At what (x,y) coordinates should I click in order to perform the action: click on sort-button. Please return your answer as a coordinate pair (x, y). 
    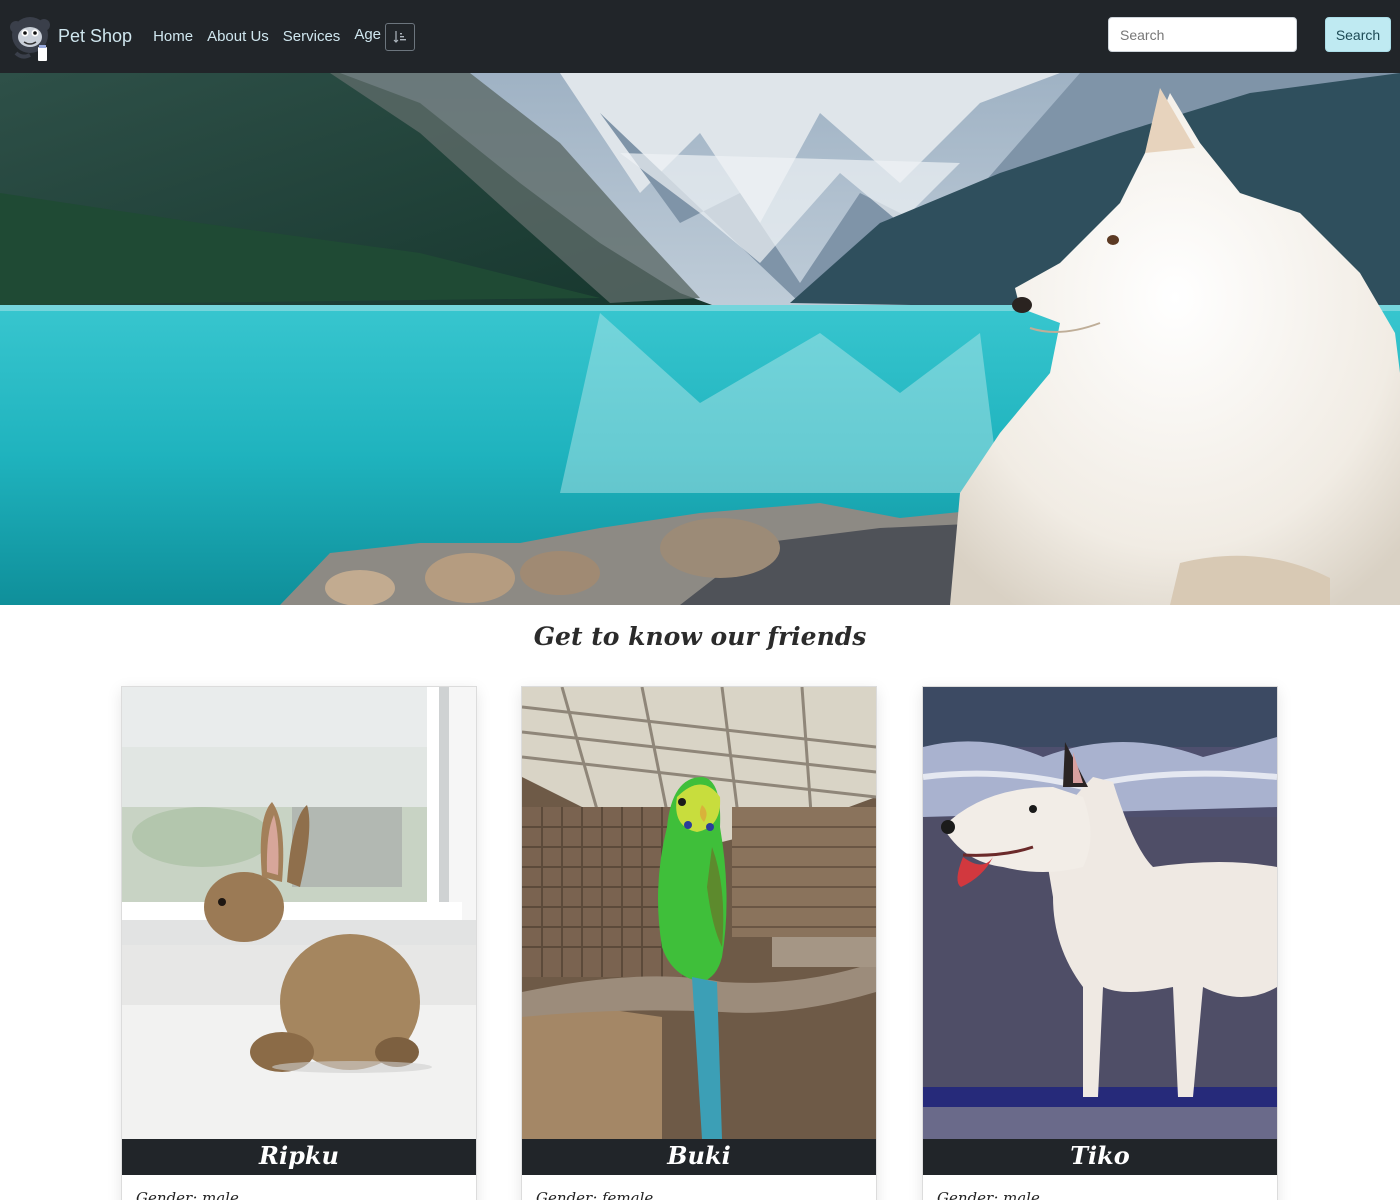
    Looking at the image, I should click on (400, 36).